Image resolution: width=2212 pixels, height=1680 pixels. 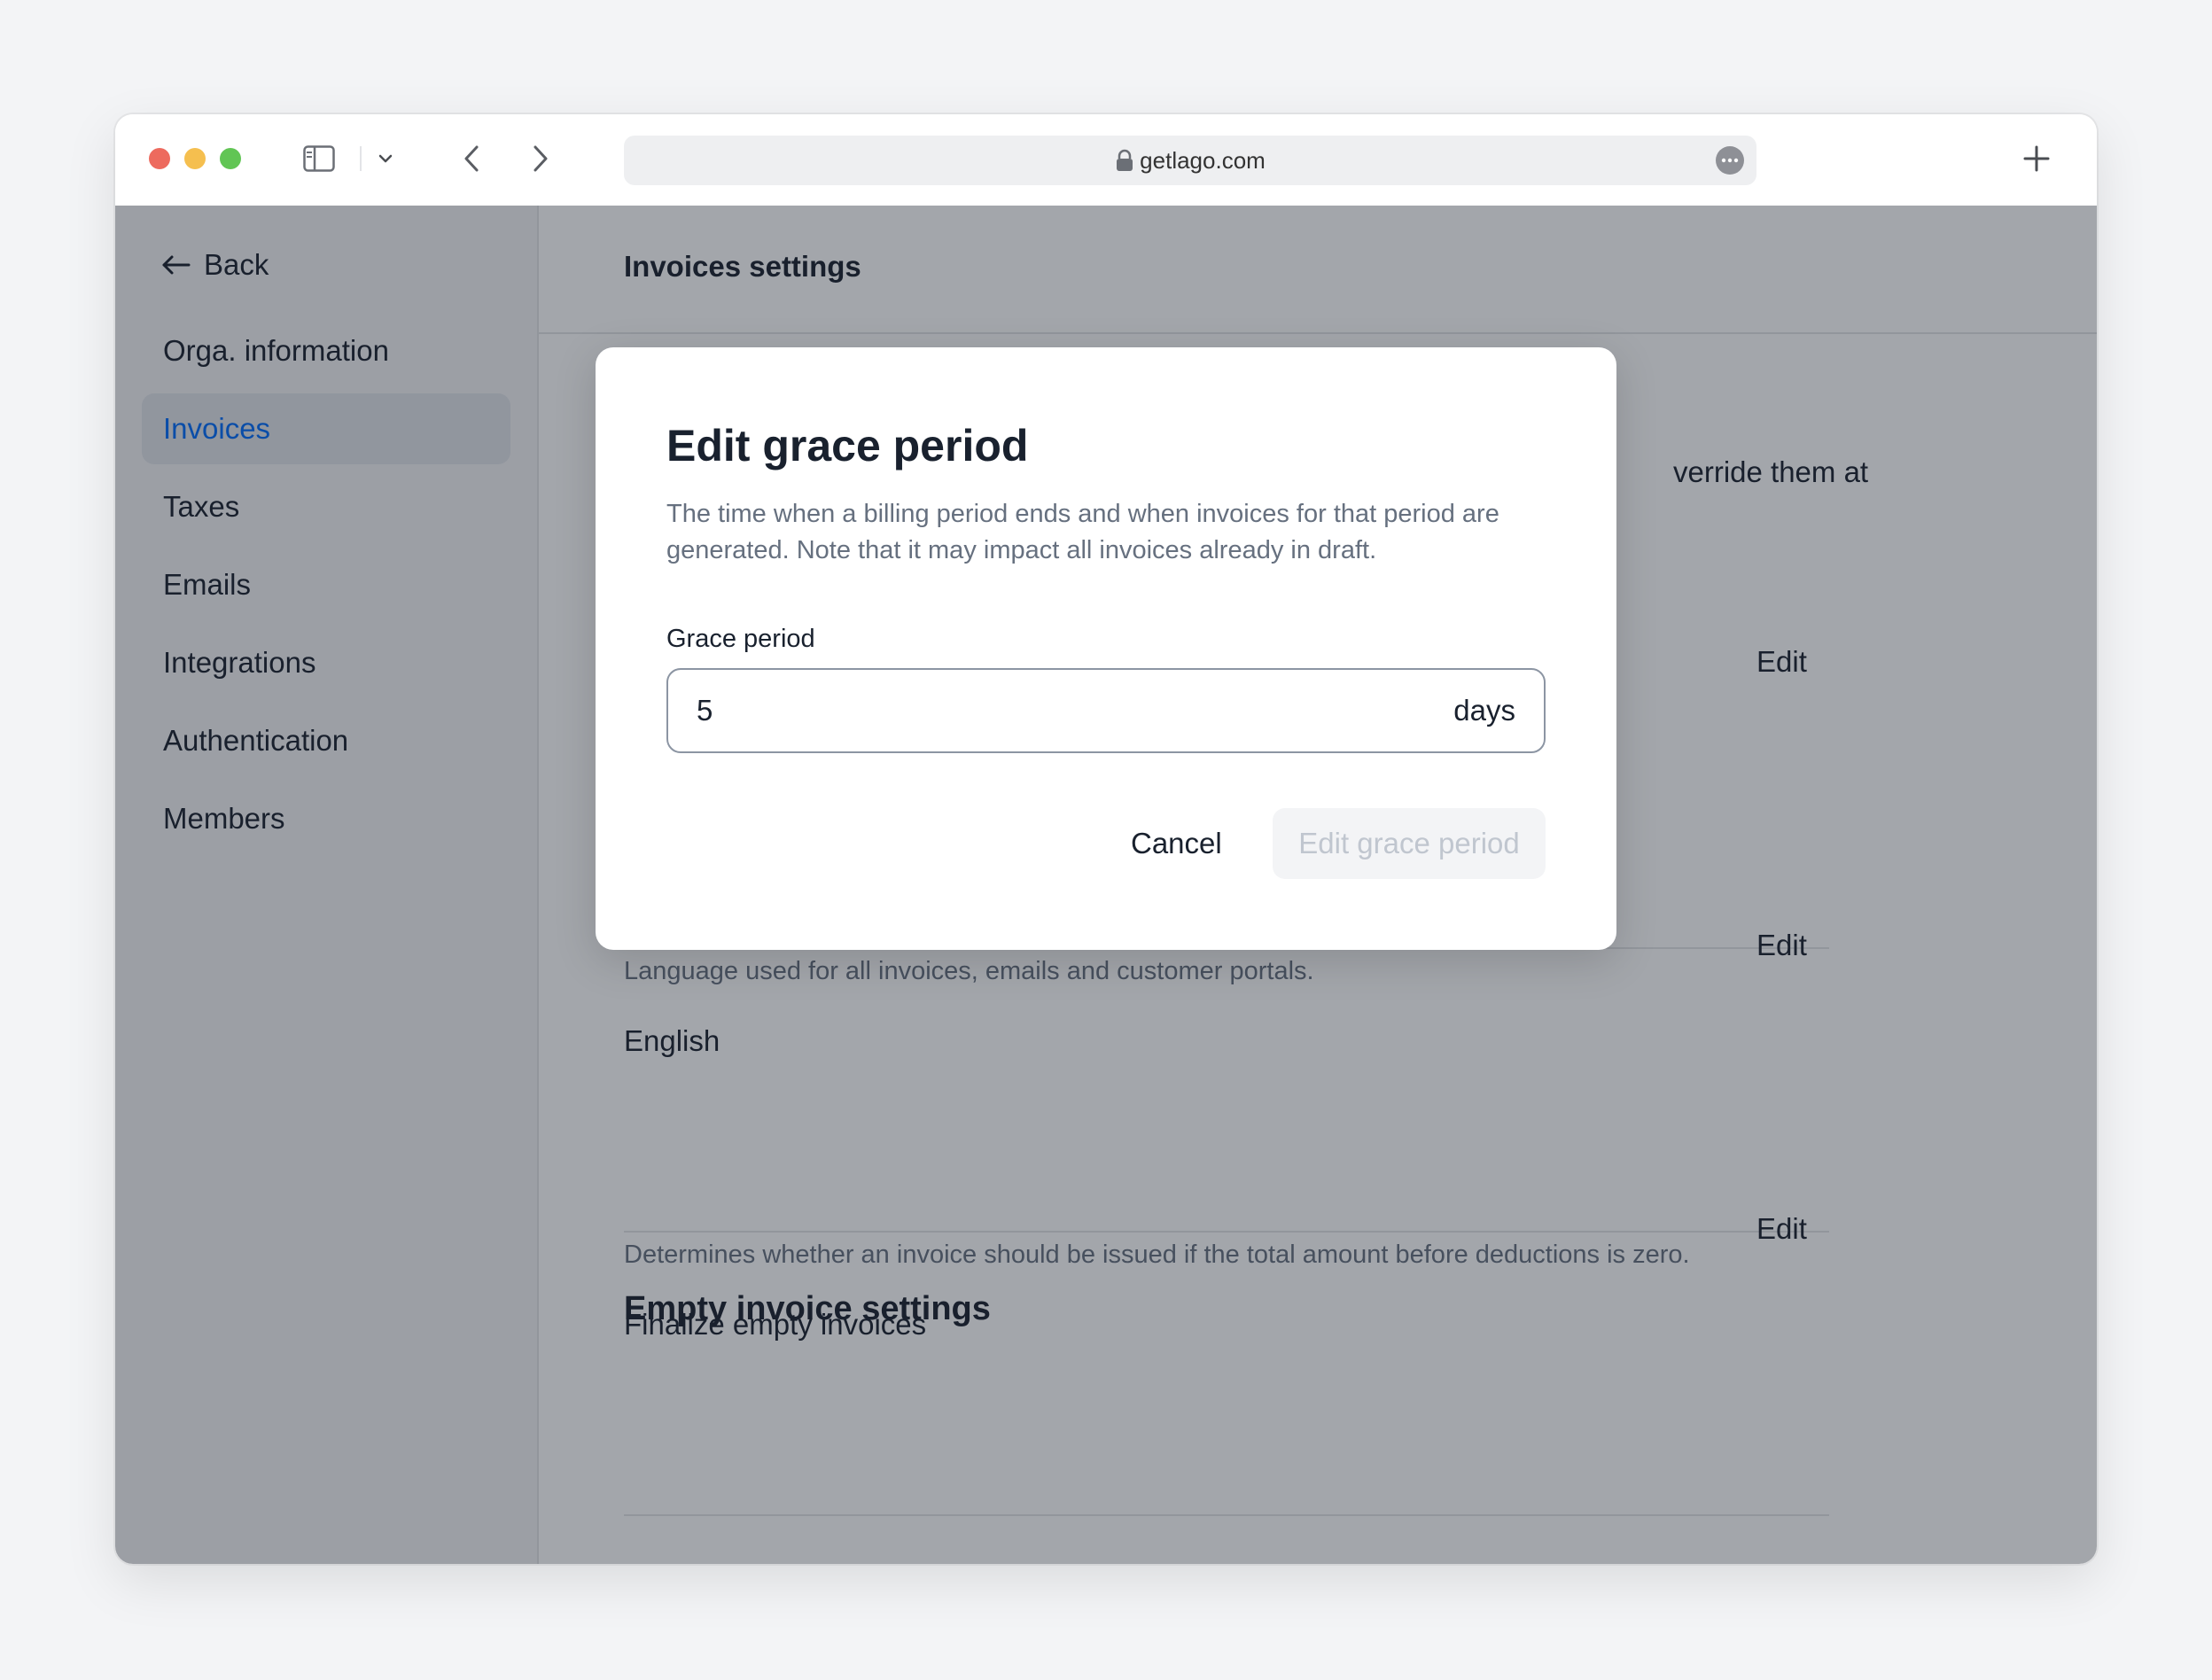 I want to click on chevron-down-icon, so click(x=385, y=158).